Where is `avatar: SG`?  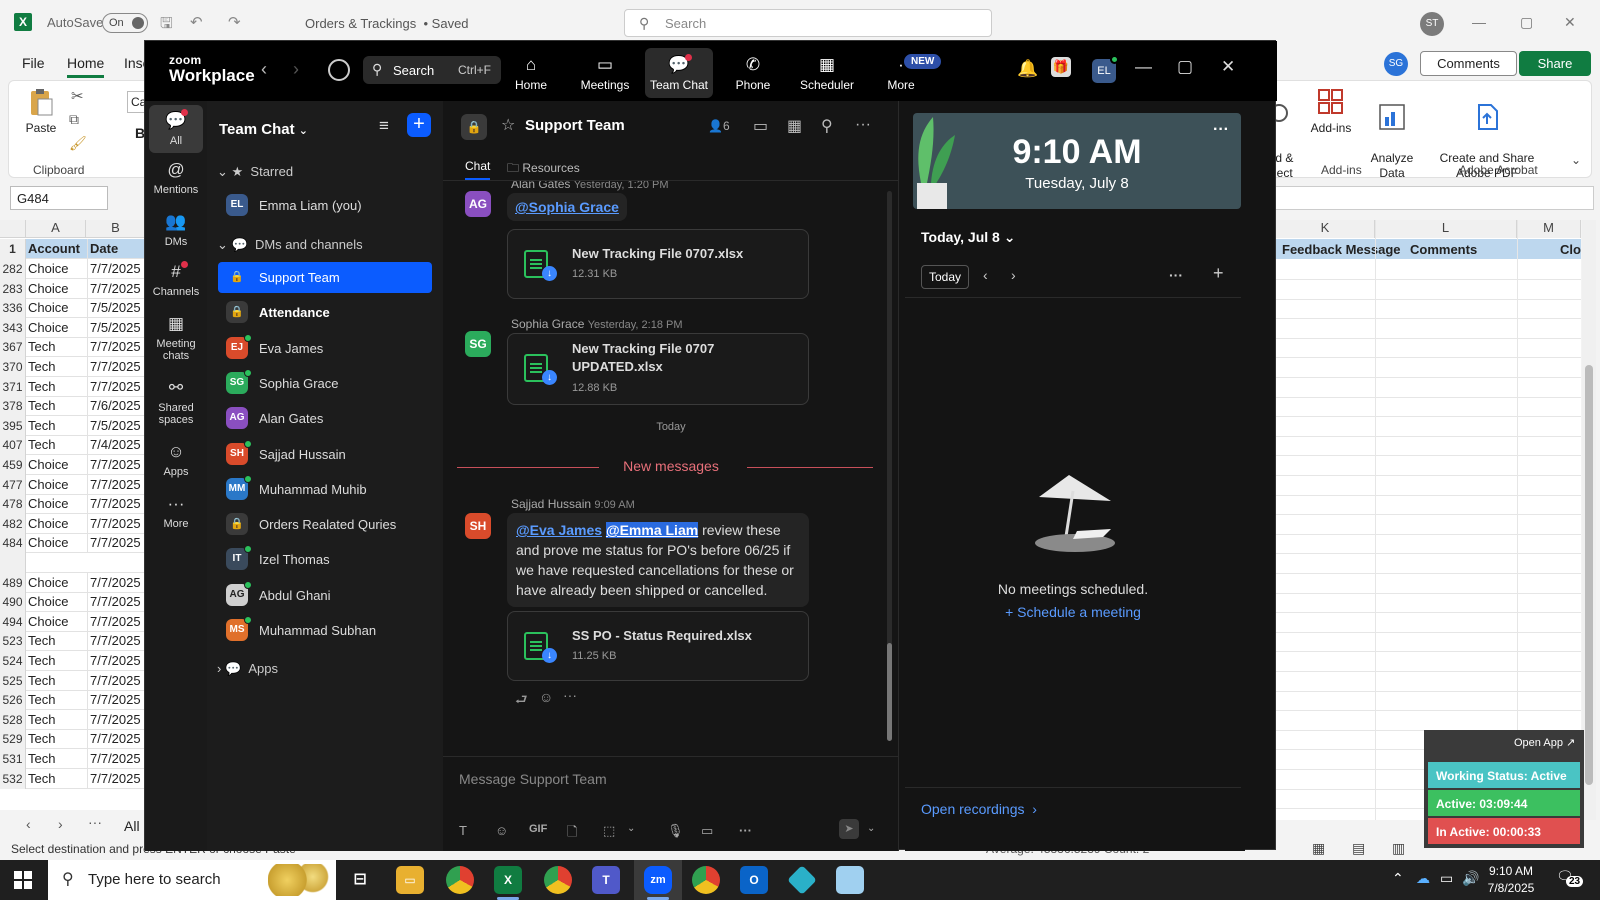
avatar: SG is located at coordinates (478, 344).